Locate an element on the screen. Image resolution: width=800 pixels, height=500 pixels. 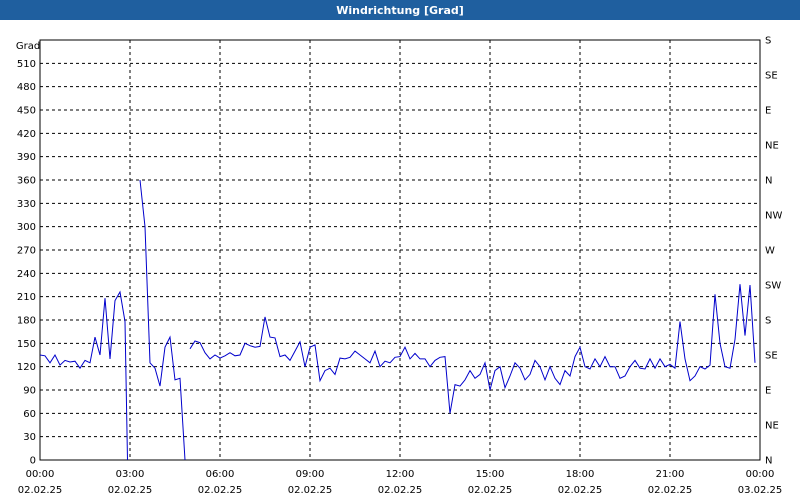
y-tick-label: 150 is located at coordinates (26, 344).